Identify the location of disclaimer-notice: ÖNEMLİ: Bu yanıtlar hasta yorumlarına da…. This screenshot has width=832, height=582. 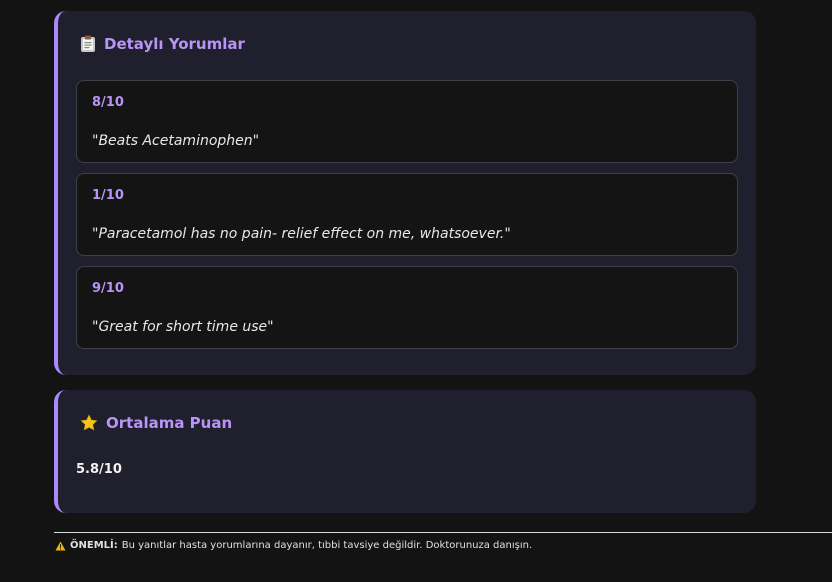
(293, 545).